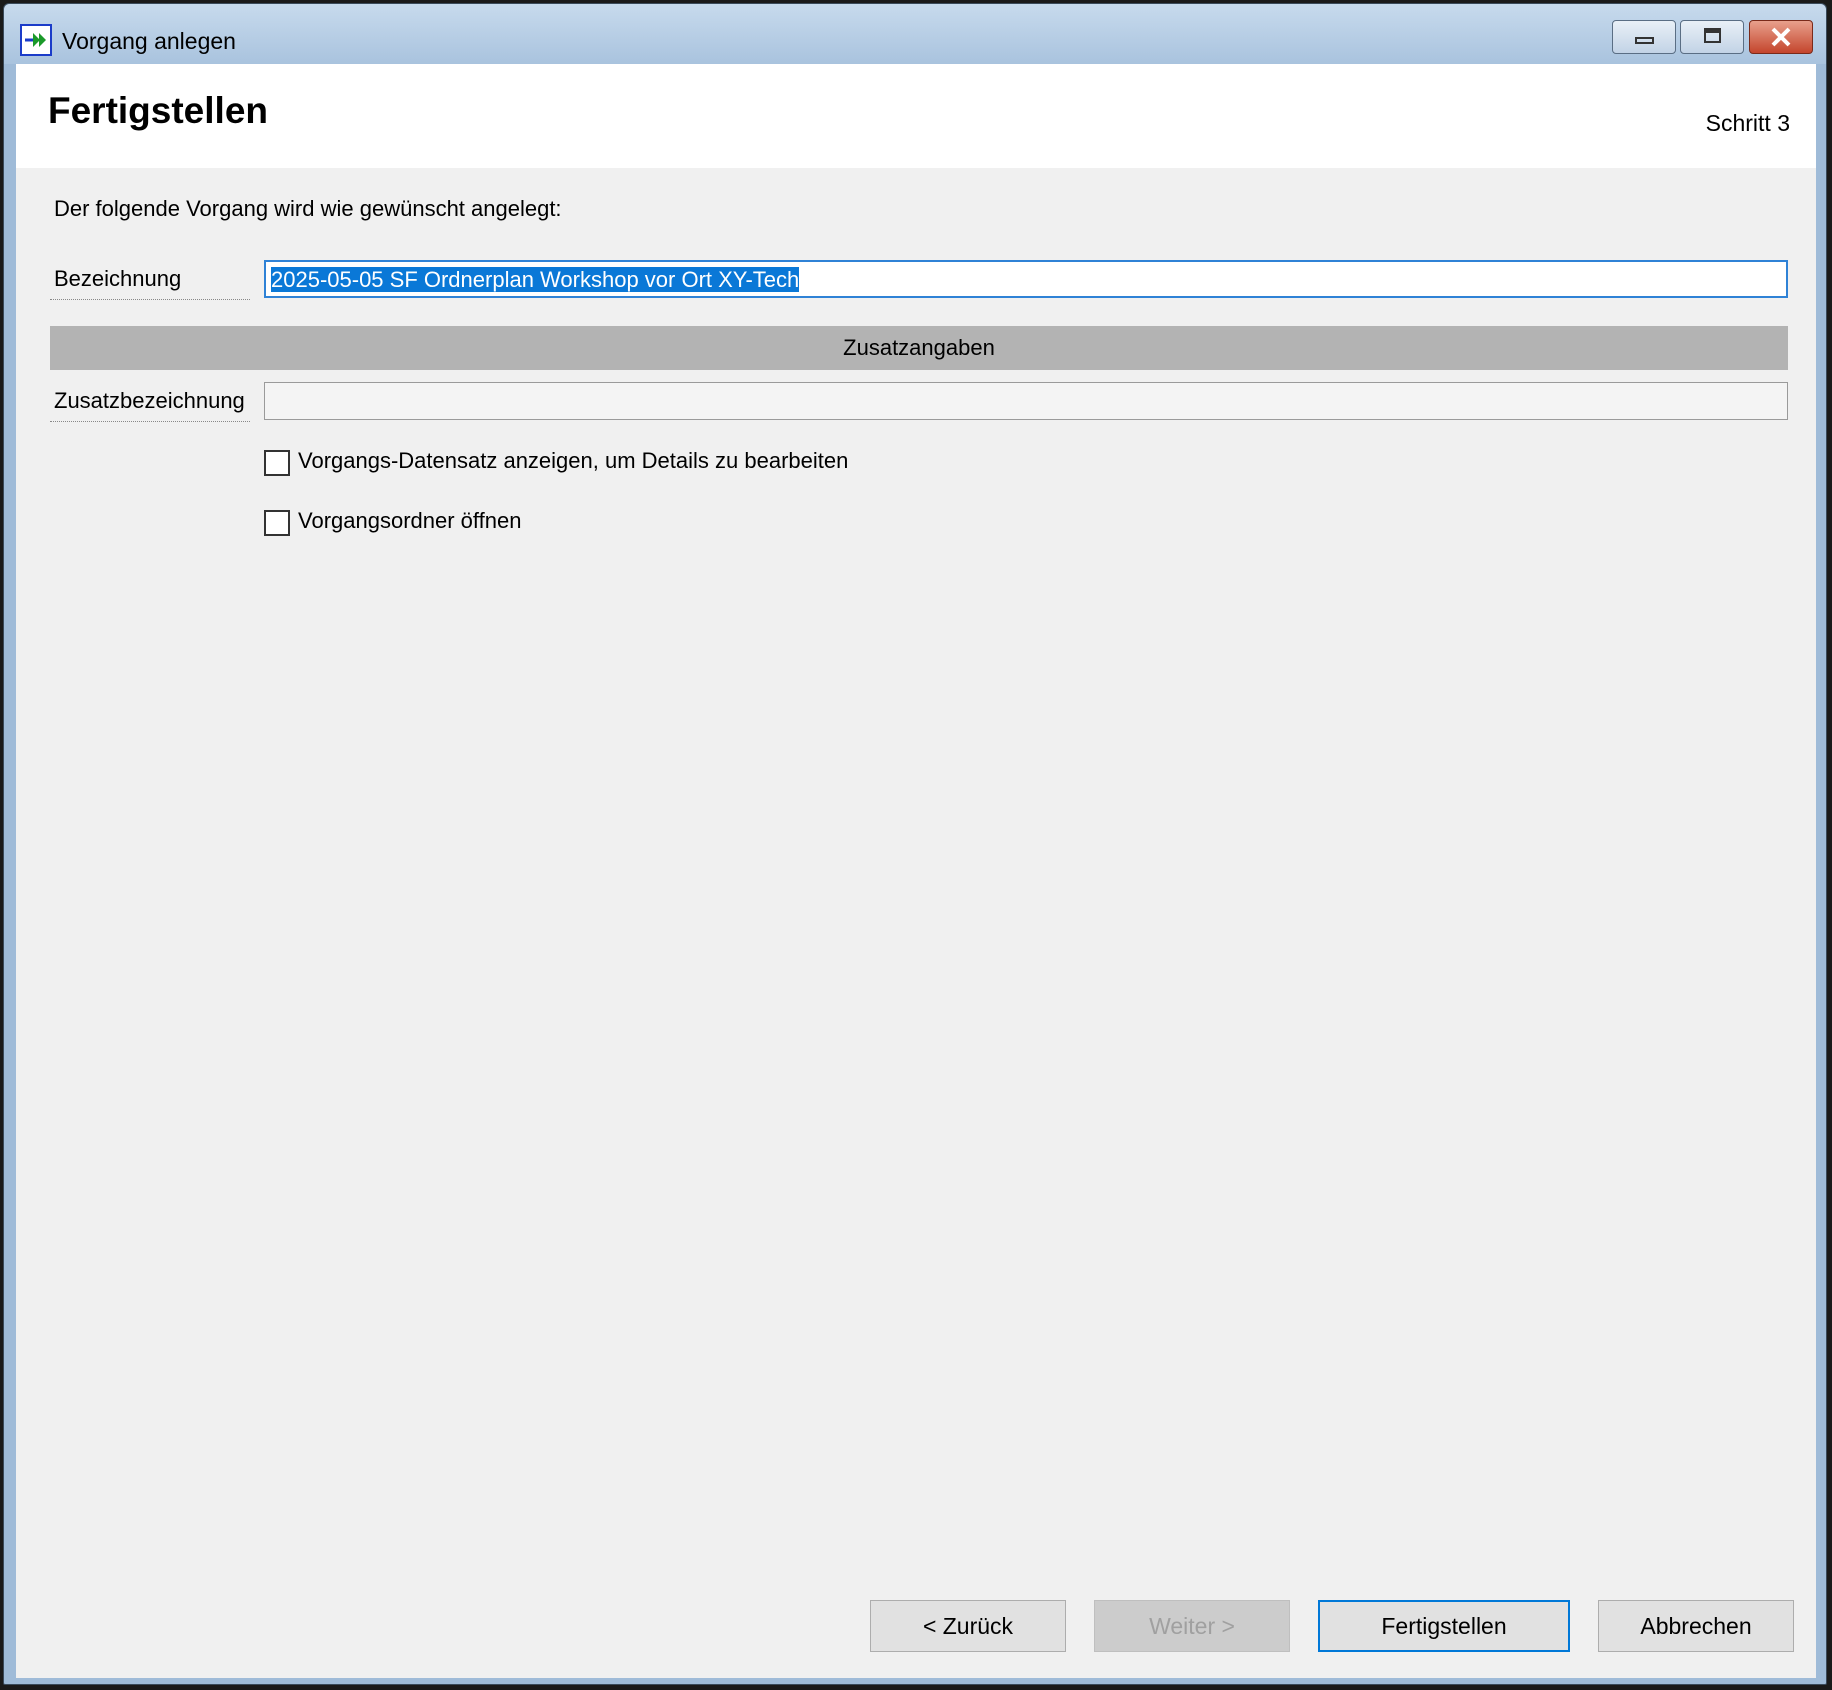 The image size is (1832, 1690). I want to click on finish-button: Fertigstellen, so click(1444, 1626).